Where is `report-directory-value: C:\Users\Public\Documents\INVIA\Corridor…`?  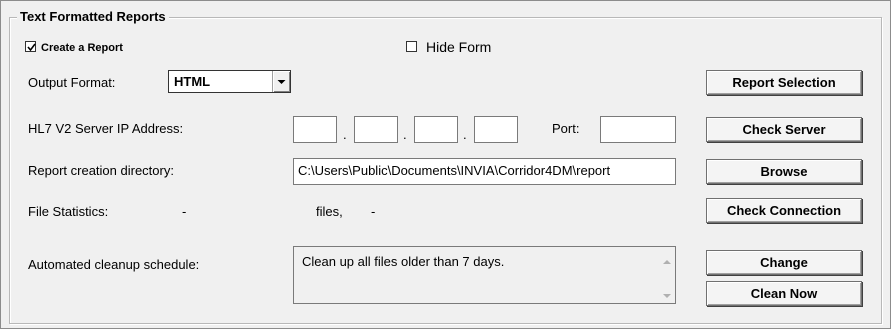
report-directory-value: C:\Users\Public\Documents\INVIA\Corridor… is located at coordinates (454, 170).